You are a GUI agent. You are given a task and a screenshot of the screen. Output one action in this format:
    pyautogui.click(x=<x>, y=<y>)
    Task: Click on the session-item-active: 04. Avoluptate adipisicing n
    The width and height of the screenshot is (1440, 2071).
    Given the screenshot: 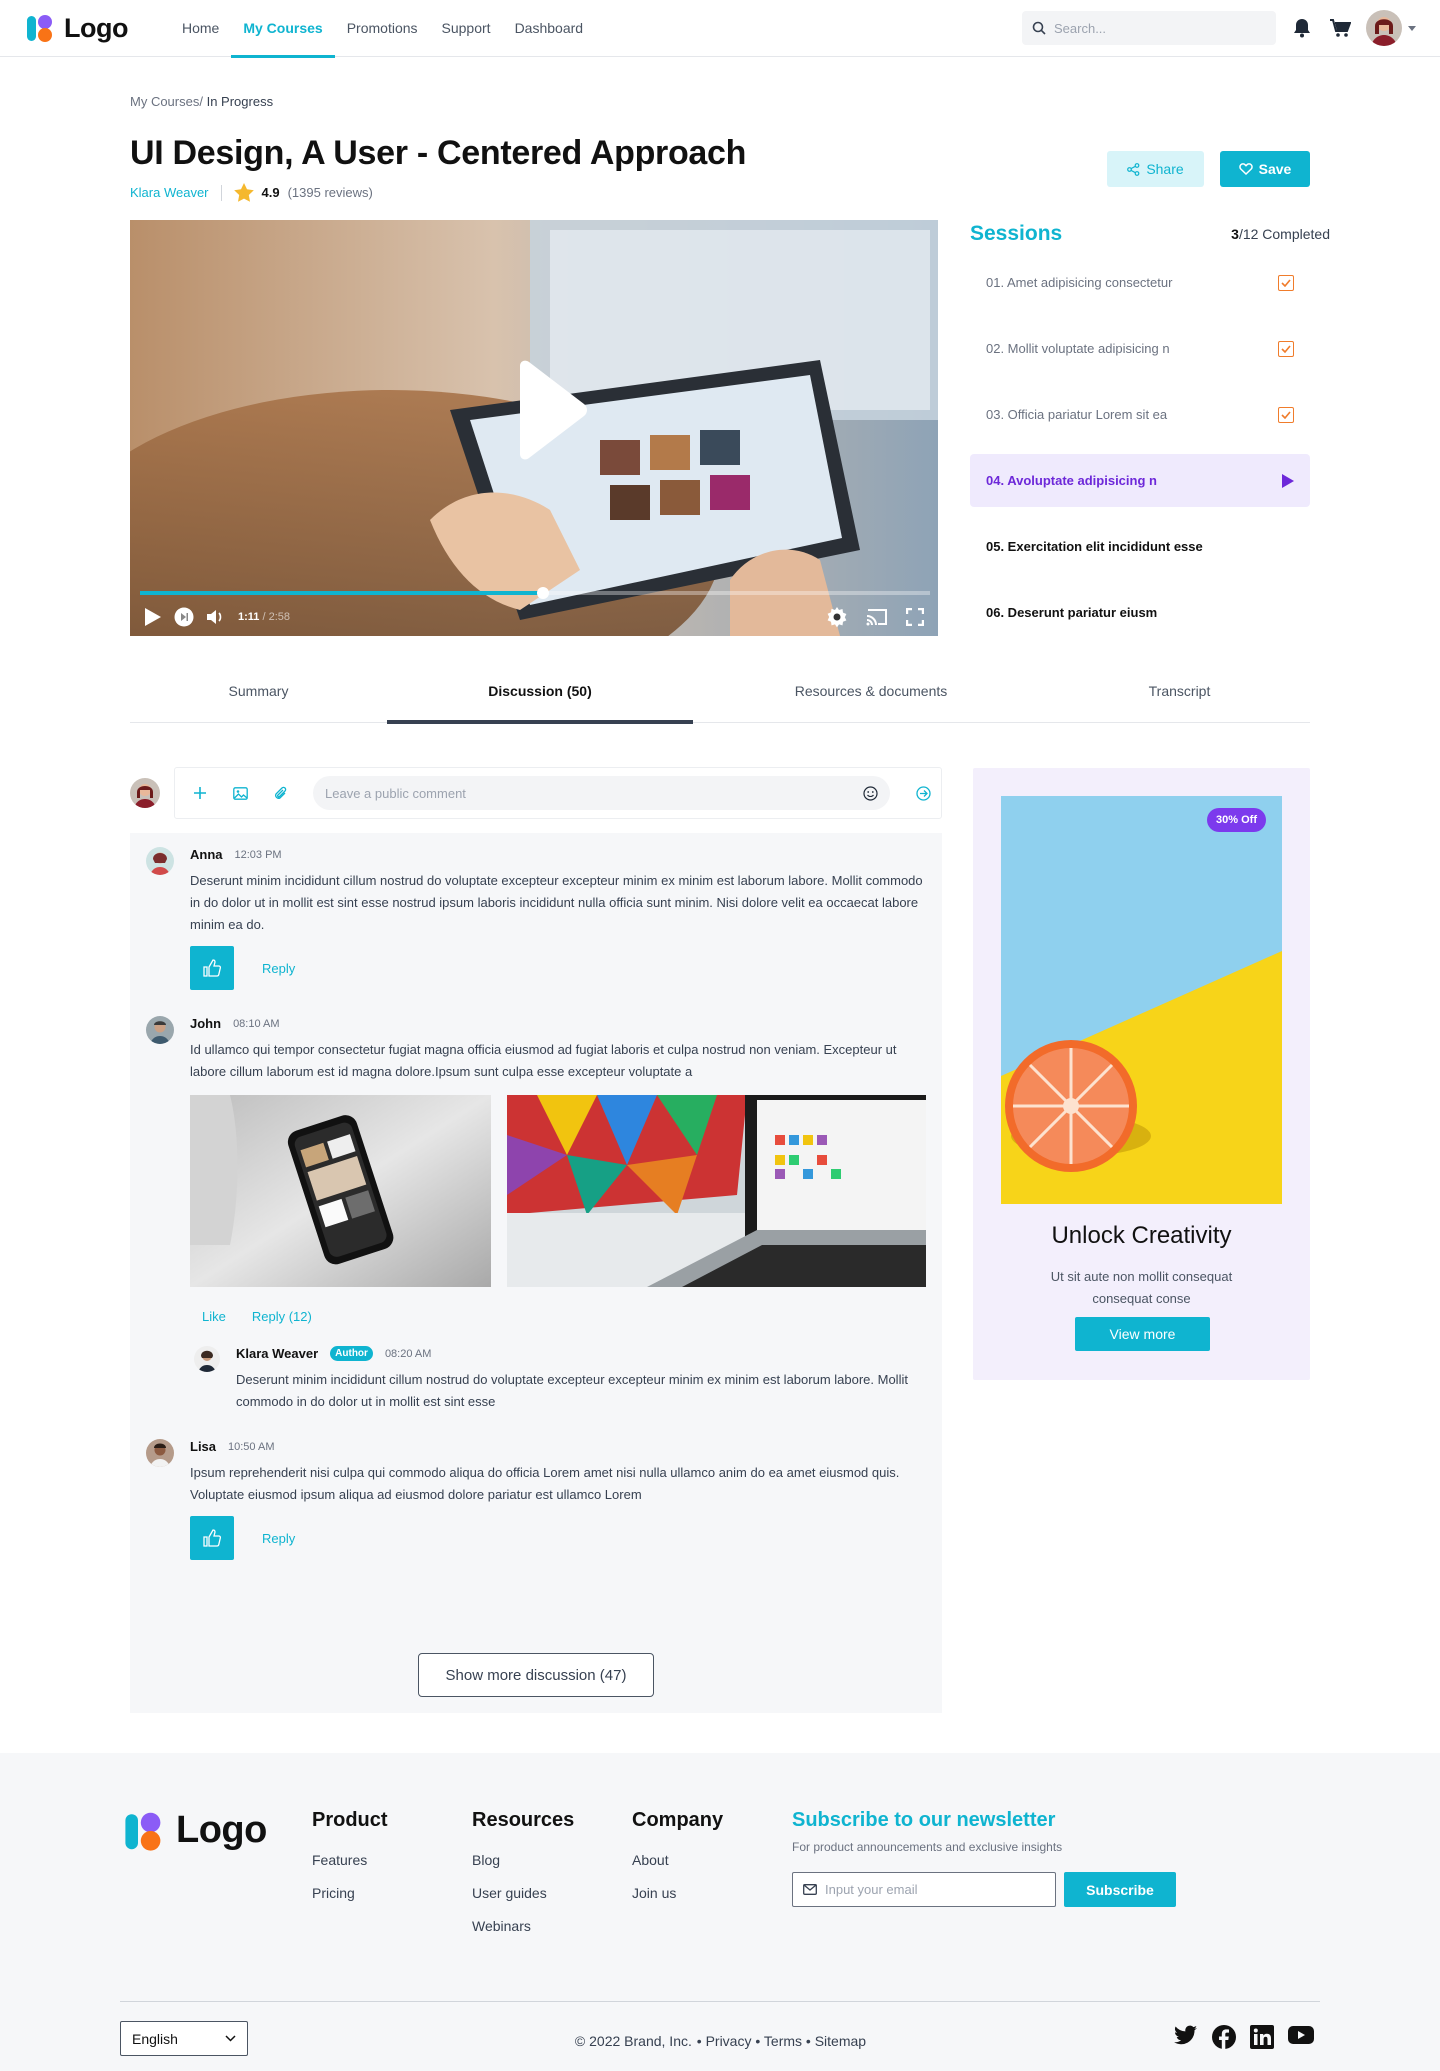 What is the action you would take?
    pyautogui.click(x=1140, y=480)
    